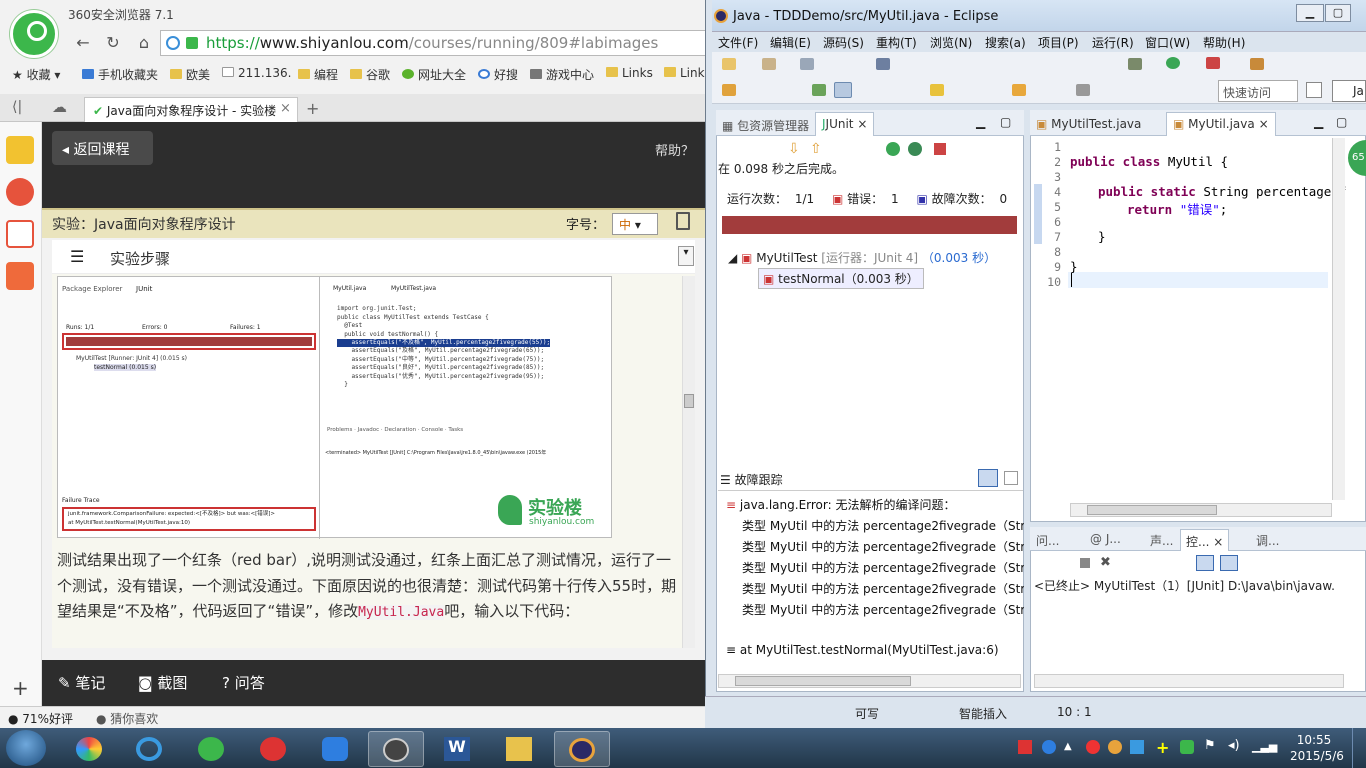 The width and height of the screenshot is (1366, 768). What do you see at coordinates (396, 749) in the screenshot?
I see `taskbar-app-eclipse-badge-icon` at bounding box center [396, 749].